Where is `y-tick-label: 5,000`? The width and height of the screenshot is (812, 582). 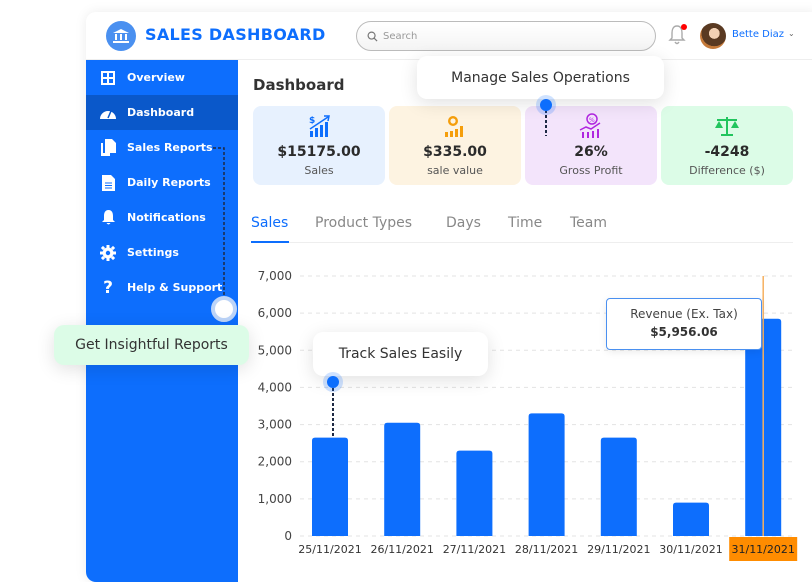
y-tick-label: 5,000 is located at coordinates (275, 350).